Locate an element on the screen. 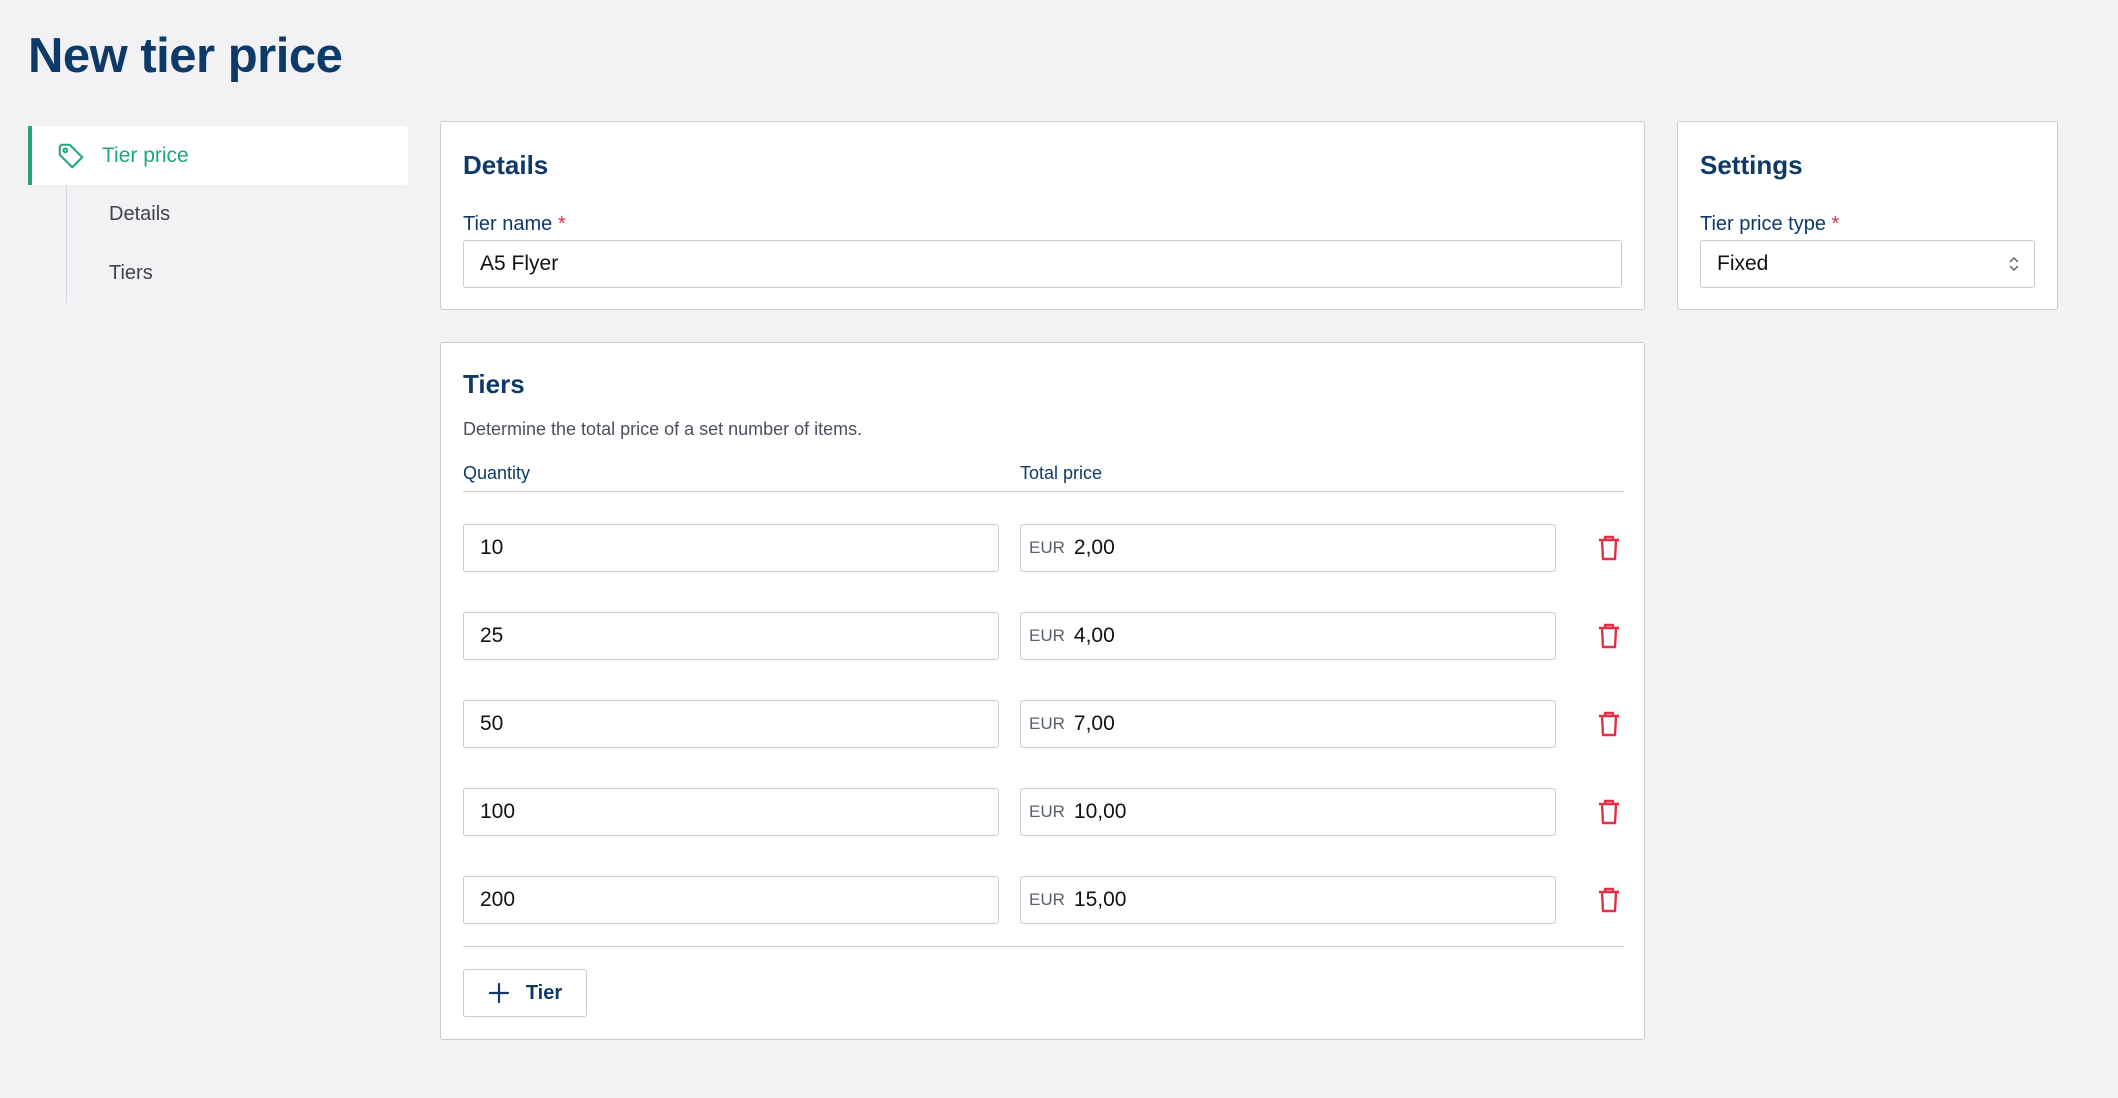 The image size is (2118, 1098). sidebar-item-details: Details is located at coordinates (237, 214).